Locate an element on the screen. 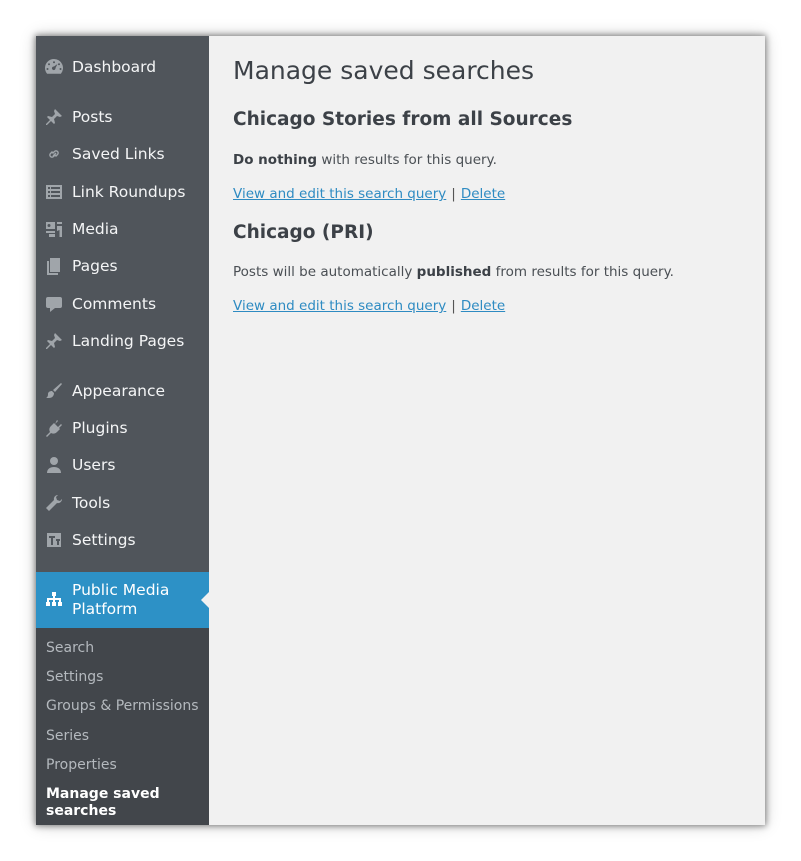  submenu-item-manage-saved-searches: Manage saved searches is located at coordinates (121, 803).